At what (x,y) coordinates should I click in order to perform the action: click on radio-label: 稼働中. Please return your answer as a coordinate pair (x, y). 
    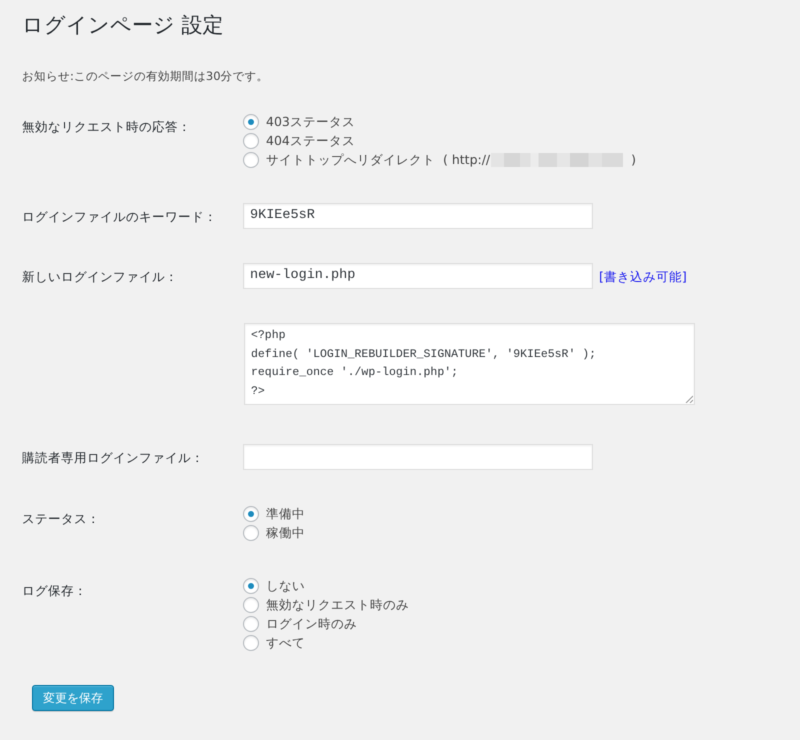
    Looking at the image, I should click on (285, 533).